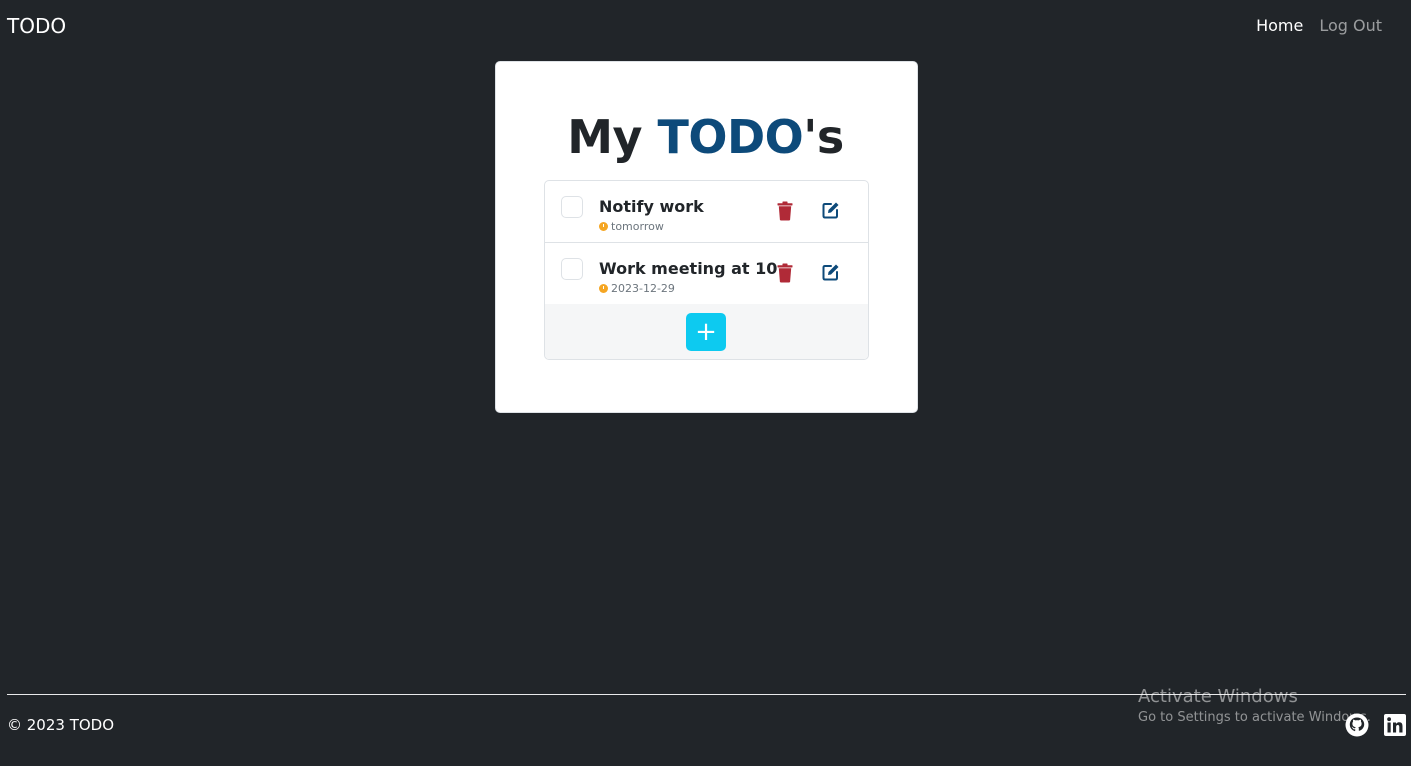 The width and height of the screenshot is (1411, 766). I want to click on todo-due-text: 2023-12-29, so click(643, 288).